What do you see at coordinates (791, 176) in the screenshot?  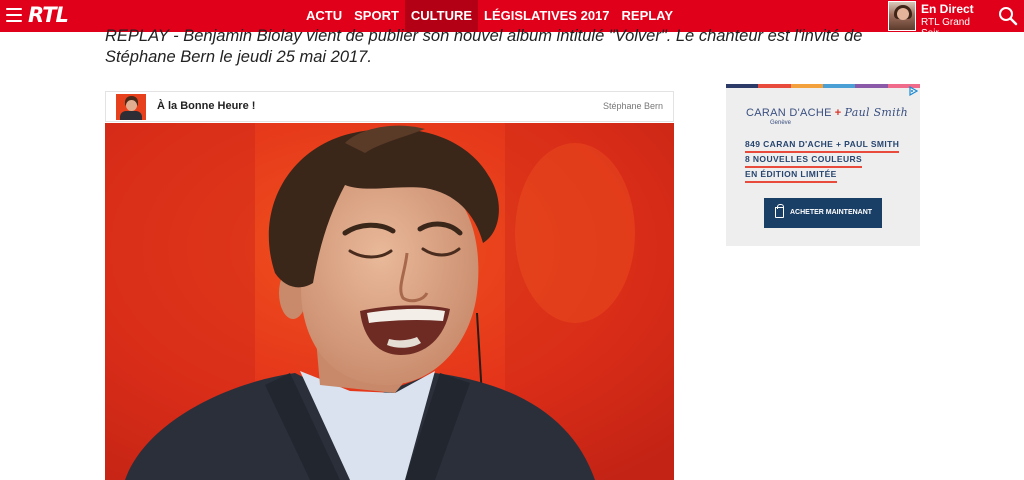 I see `ad-line-3: EN ÉDITION LIMITÉE` at bounding box center [791, 176].